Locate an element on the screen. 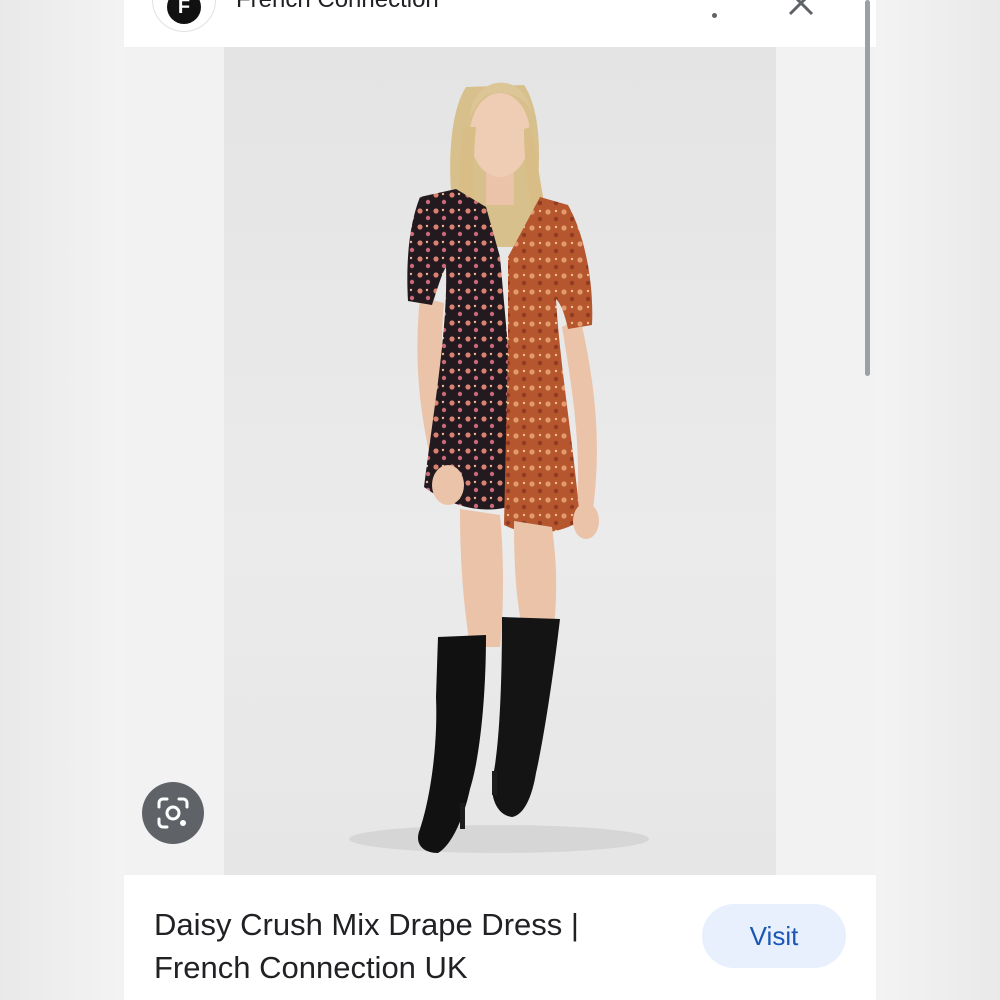 This screenshot has height=1000, width=1000. close-icon is located at coordinates (801, 8).